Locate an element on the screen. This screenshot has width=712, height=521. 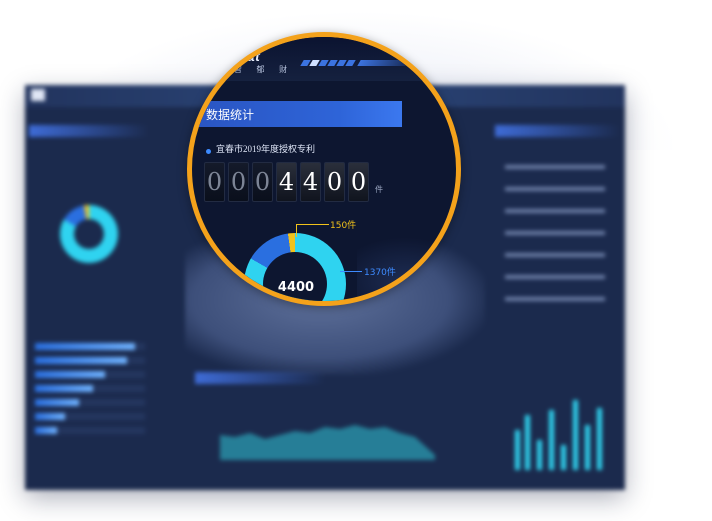
bullet-dot-icon is located at coordinates (208, 151).